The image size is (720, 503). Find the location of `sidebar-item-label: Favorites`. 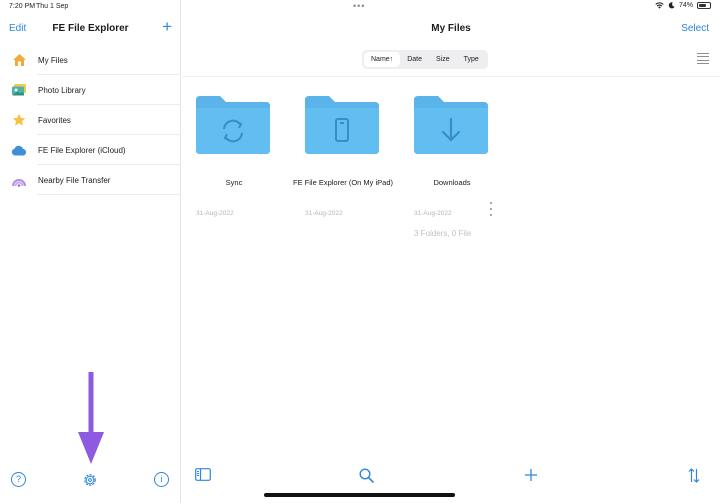

sidebar-item-label: Favorites is located at coordinates (54, 120).